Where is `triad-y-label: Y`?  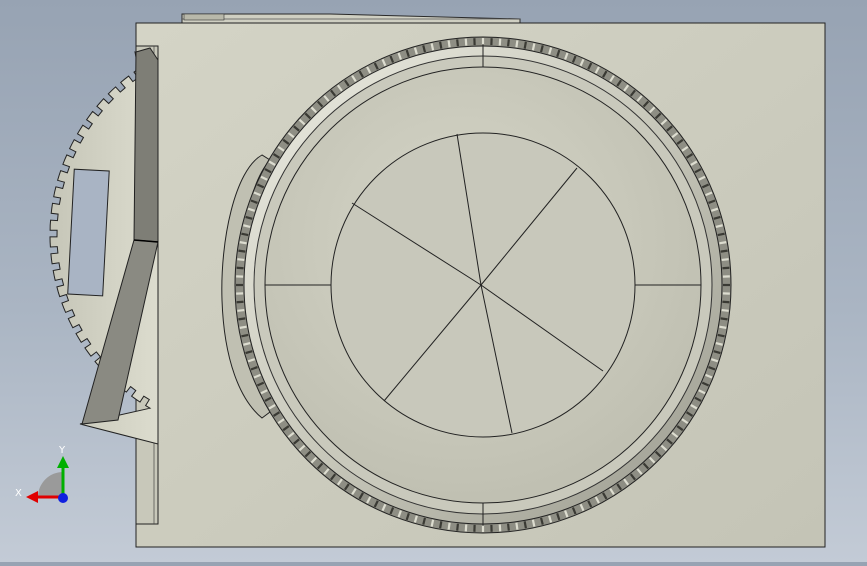
triad-y-label: Y is located at coordinates (62, 450).